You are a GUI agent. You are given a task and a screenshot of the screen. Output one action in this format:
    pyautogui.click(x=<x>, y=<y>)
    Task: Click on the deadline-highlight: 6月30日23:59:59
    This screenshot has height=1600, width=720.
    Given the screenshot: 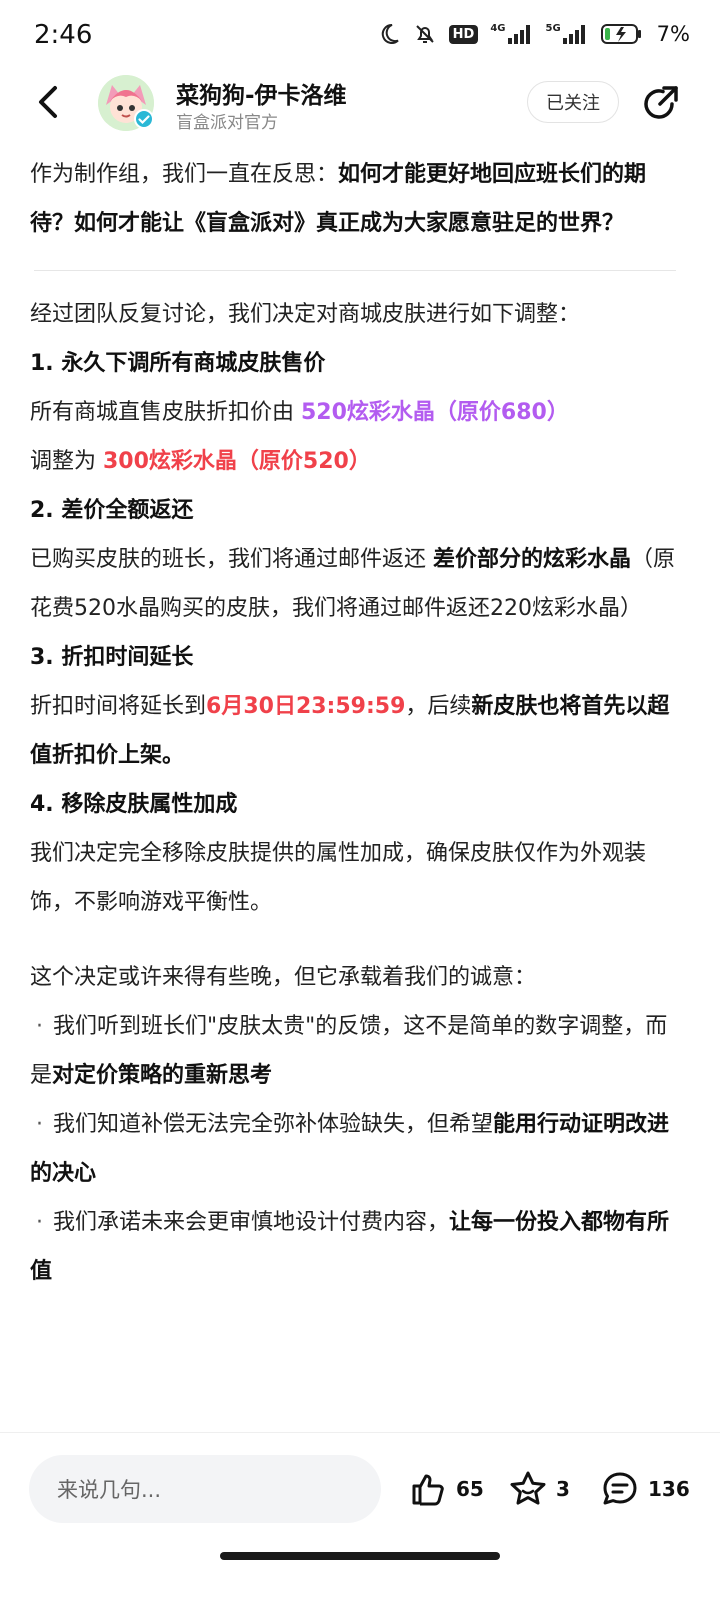 What is the action you would take?
    pyautogui.click(x=306, y=706)
    